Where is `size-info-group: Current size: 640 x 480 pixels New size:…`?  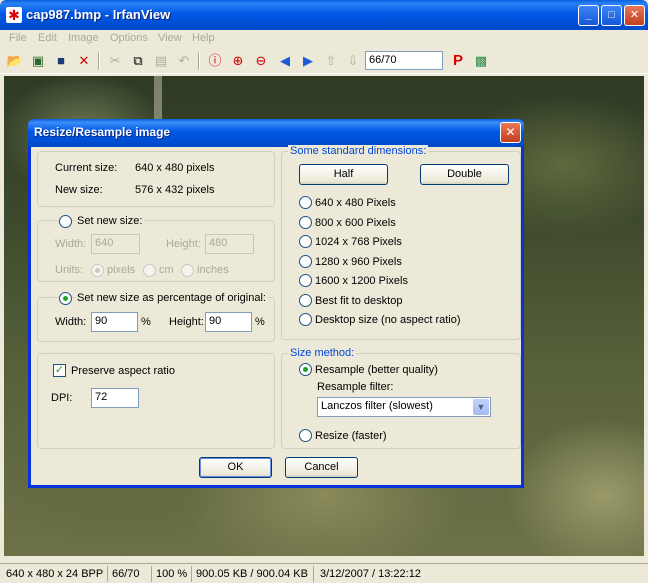 size-info-group: Current size: 640 x 480 pixels New size:… is located at coordinates (156, 179).